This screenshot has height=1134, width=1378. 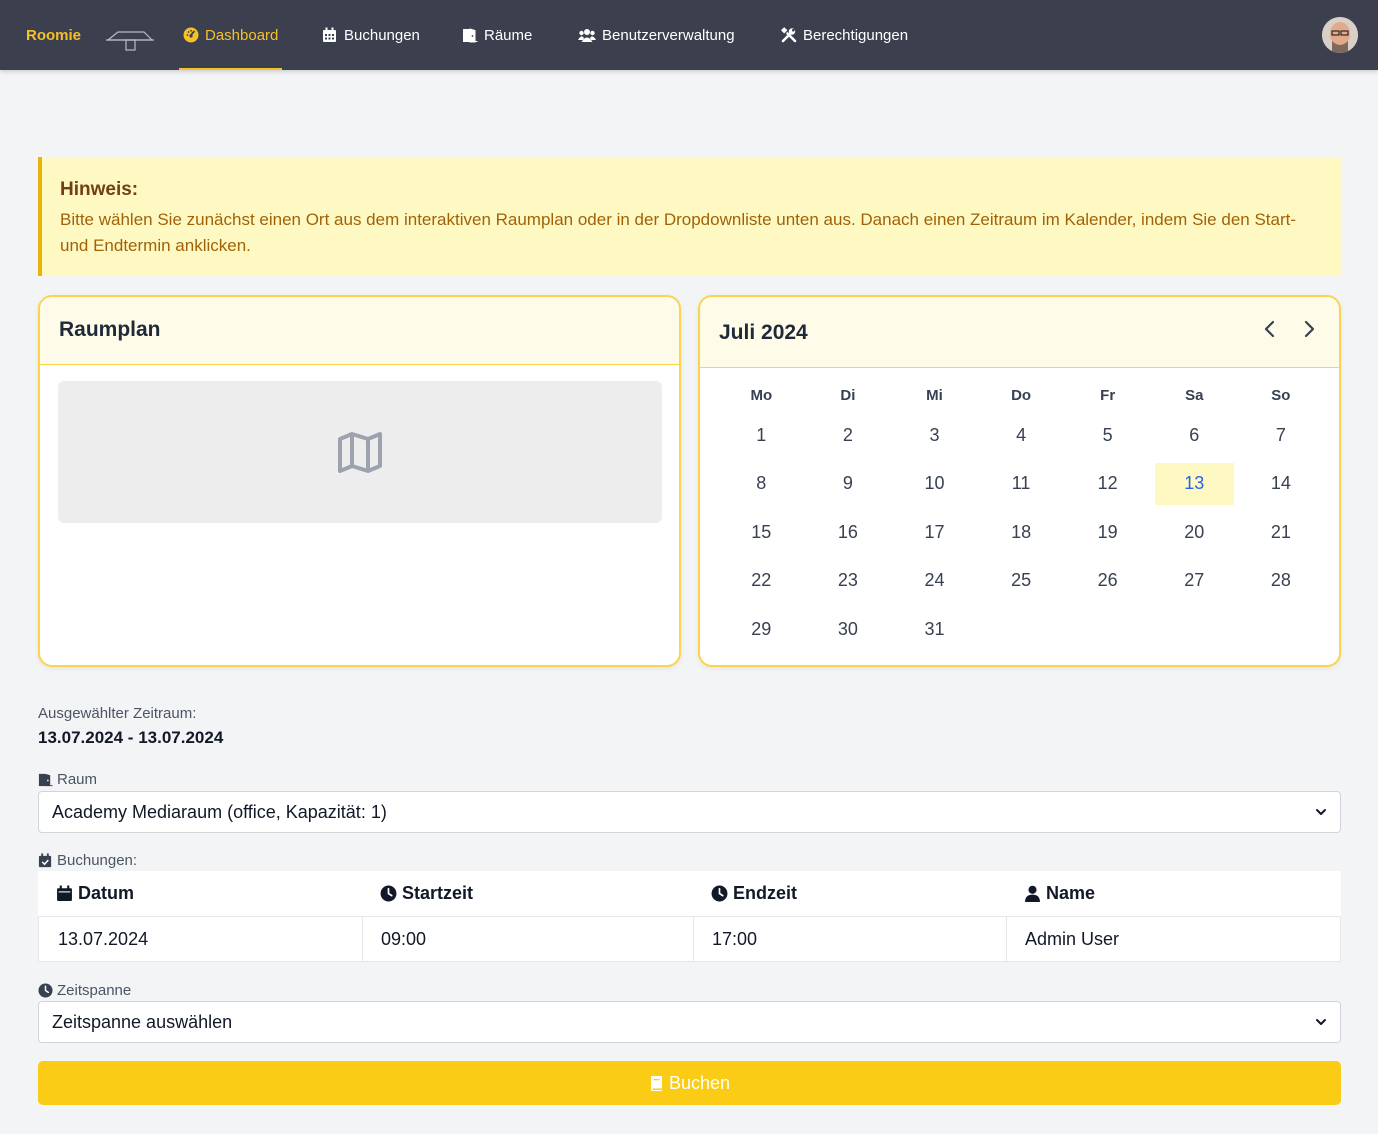 I want to click on calendar-day: 2, so click(x=848, y=435).